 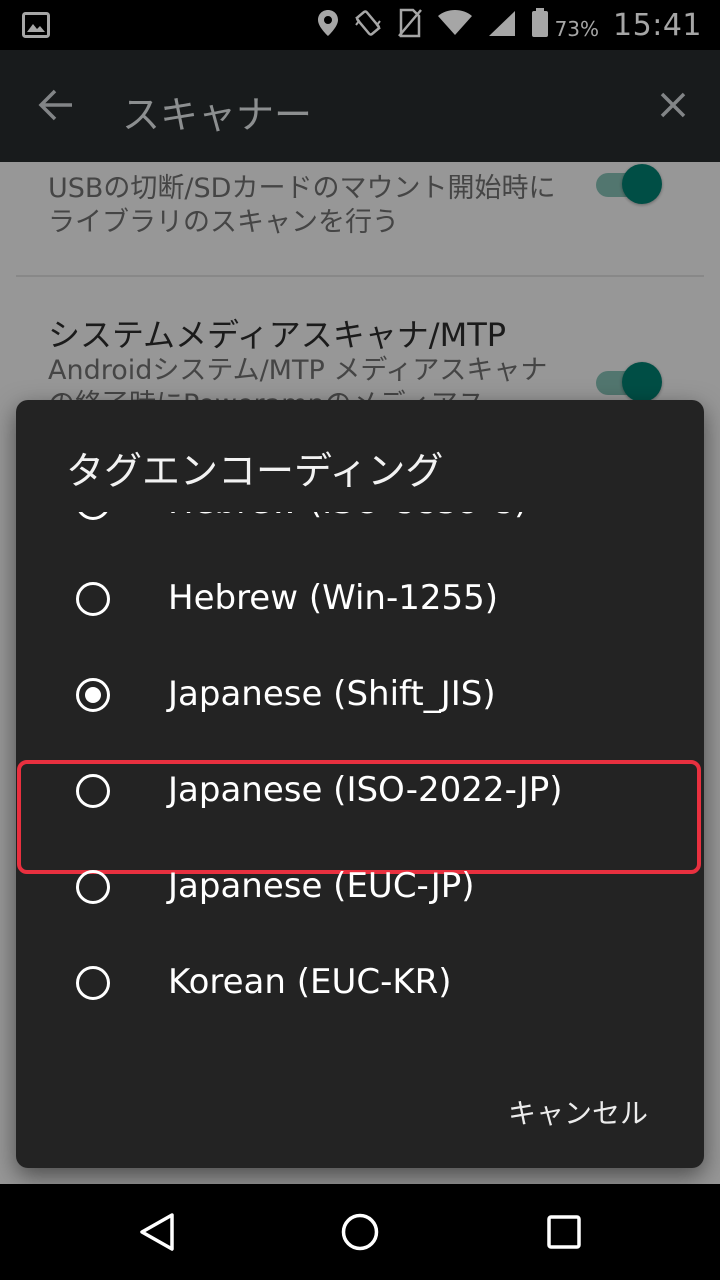 I want to click on option-hebrew-win: Hebrew (Win-1255), so click(x=360, y=602).